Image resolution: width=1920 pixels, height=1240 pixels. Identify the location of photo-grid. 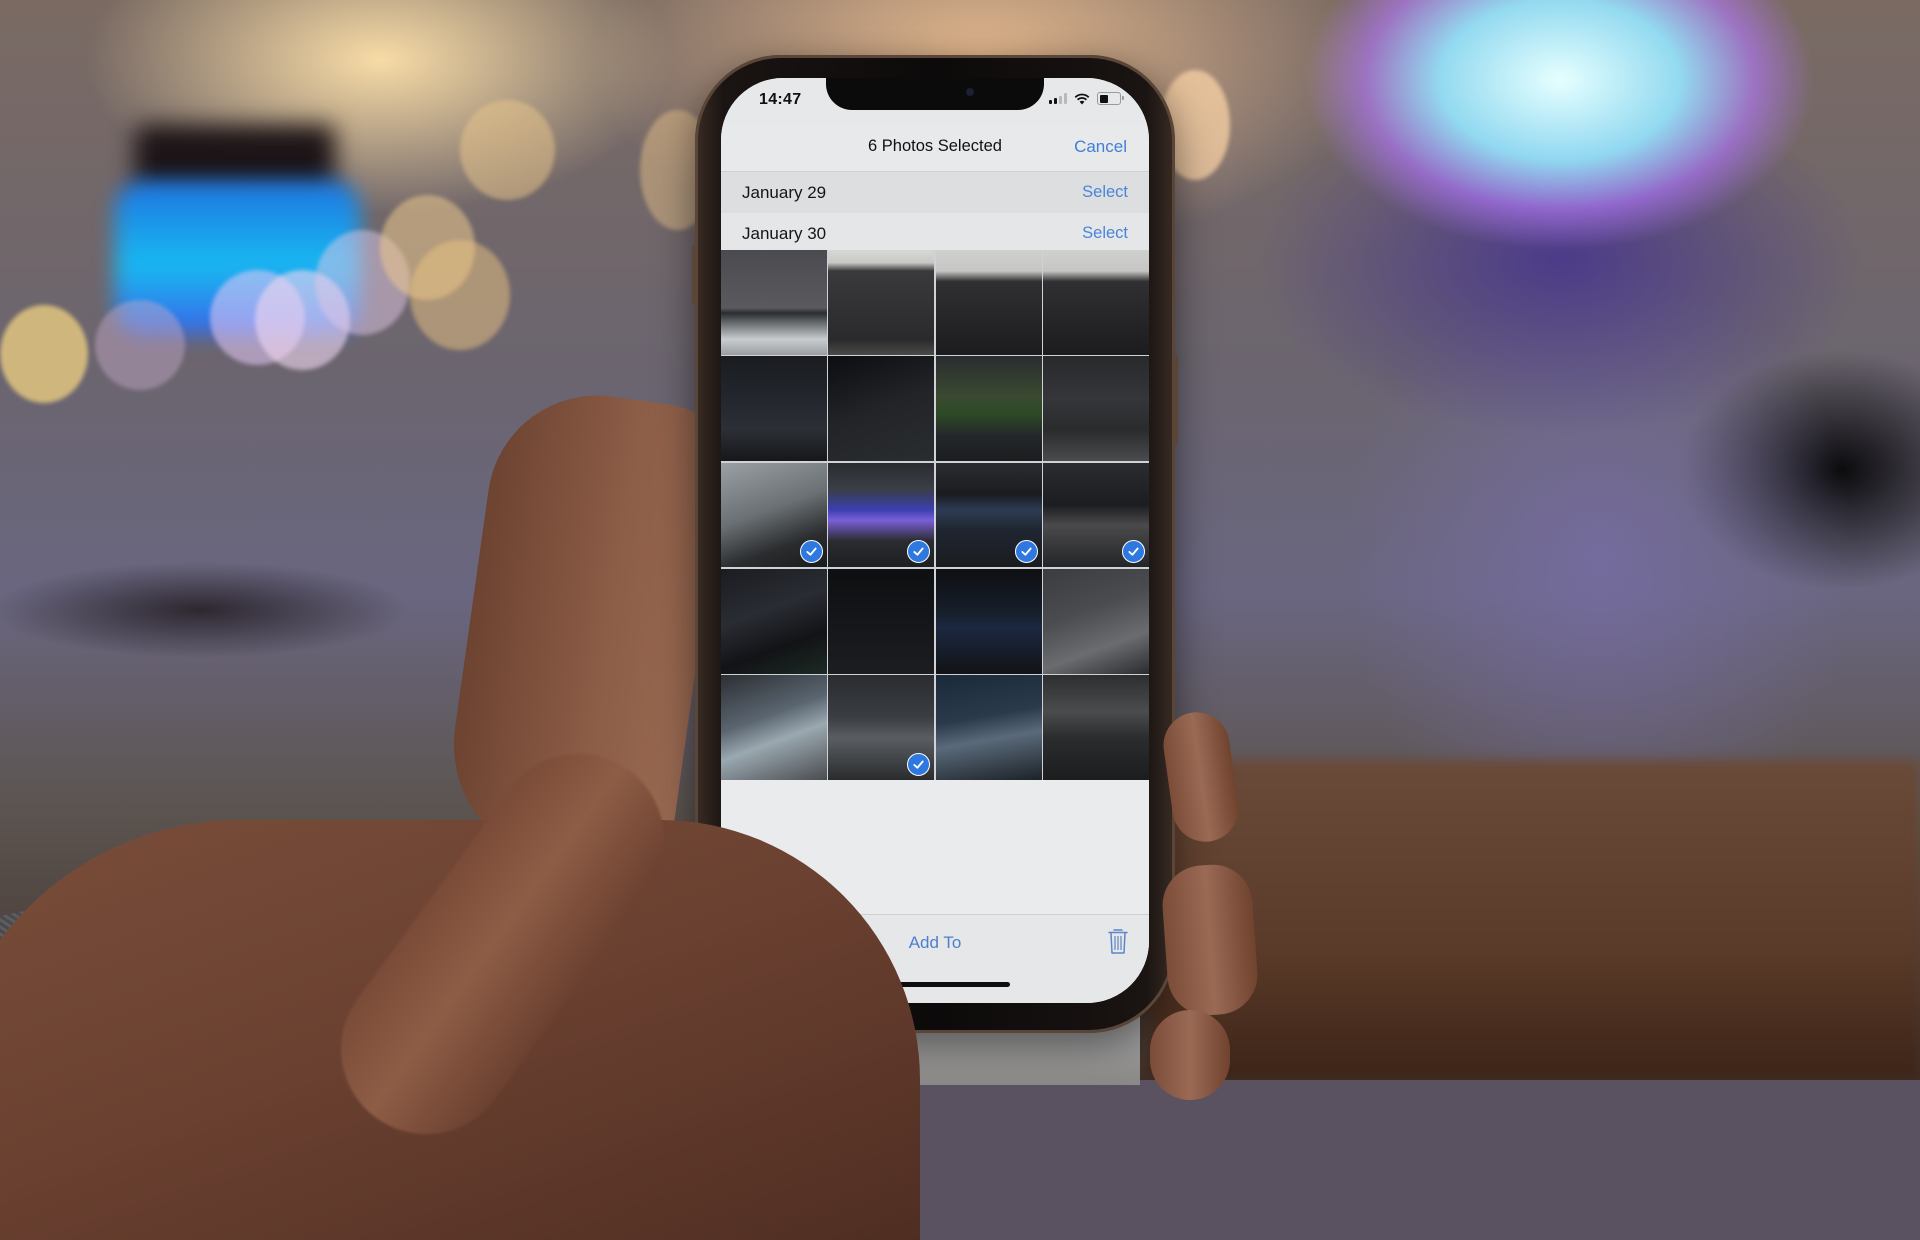
(935, 515).